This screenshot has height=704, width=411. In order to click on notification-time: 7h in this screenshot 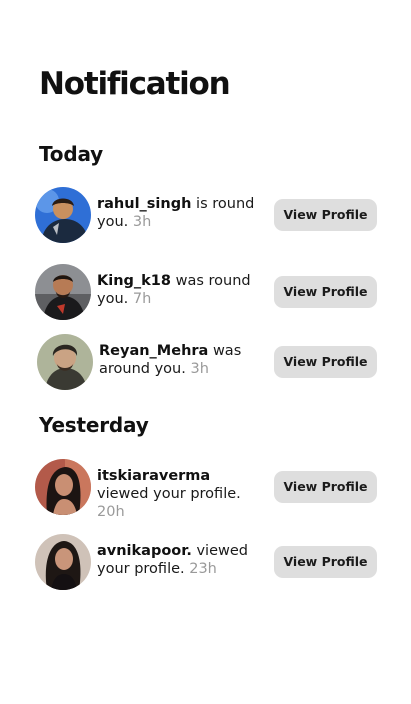, I will do `click(142, 299)`.